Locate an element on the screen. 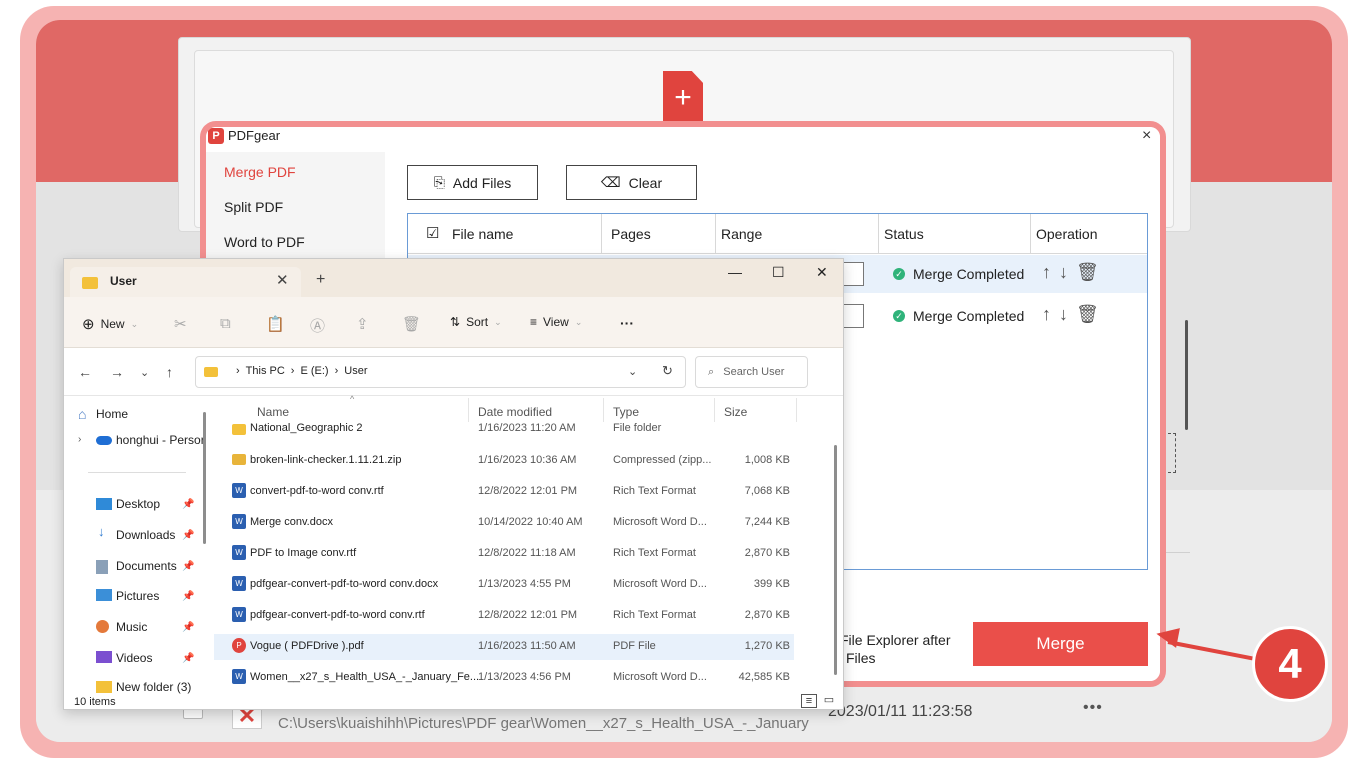 The image size is (1366, 760). column-status: Status is located at coordinates (904, 234).